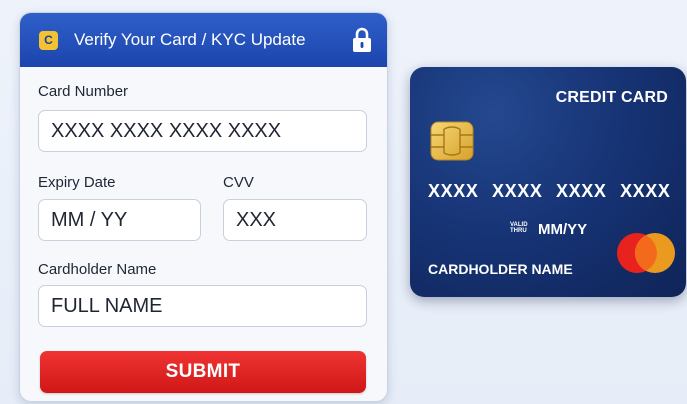 Image resolution: width=687 pixels, height=404 pixels. What do you see at coordinates (203, 372) in the screenshot?
I see `submit-button: SUBMIT` at bounding box center [203, 372].